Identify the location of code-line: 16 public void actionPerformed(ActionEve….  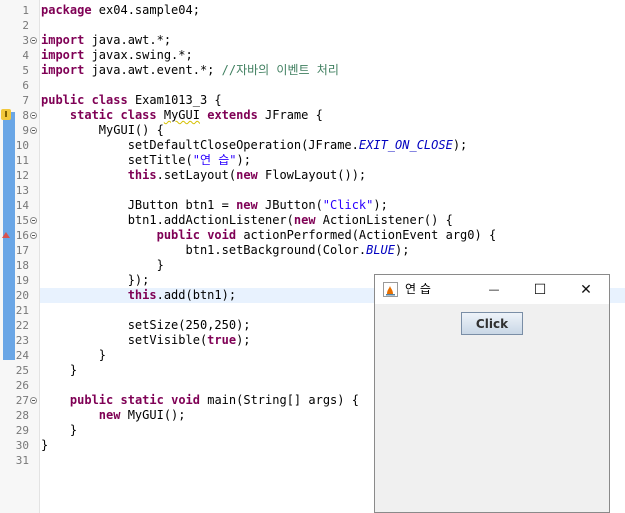
(312, 235).